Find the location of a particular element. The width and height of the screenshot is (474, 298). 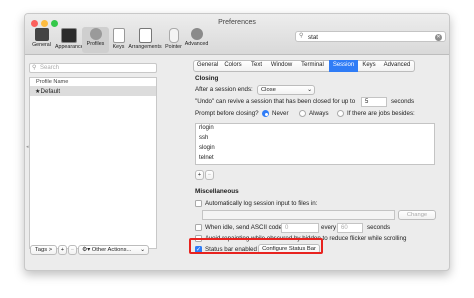

after-session-label: After a session ends: is located at coordinates (224, 89).